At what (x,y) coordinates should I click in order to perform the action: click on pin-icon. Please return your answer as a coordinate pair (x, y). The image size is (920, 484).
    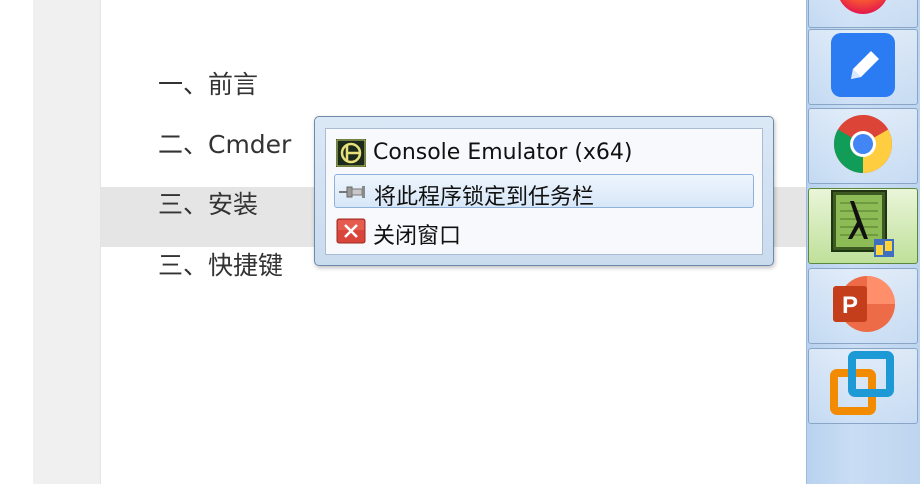
    Looking at the image, I should click on (352, 192).